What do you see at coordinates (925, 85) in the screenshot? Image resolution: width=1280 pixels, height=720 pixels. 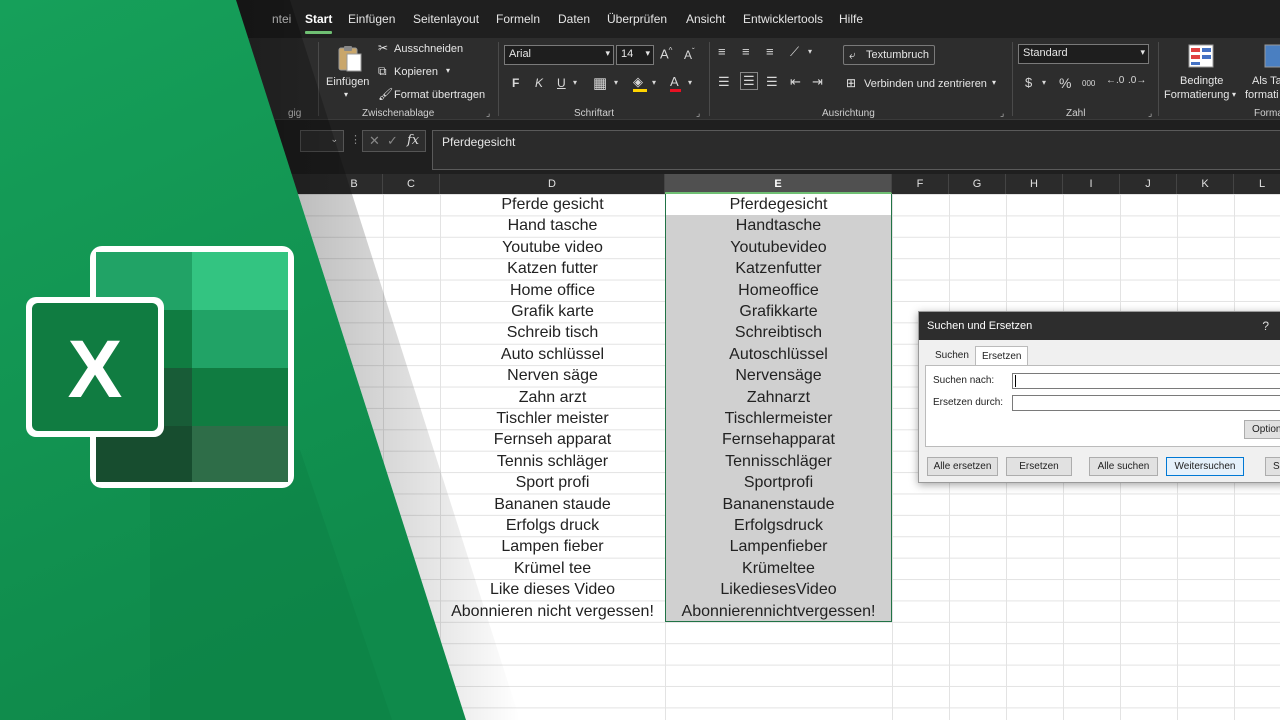 I see `merge-center-button: ⊞ Verbinden und zentrieren ▾` at bounding box center [925, 85].